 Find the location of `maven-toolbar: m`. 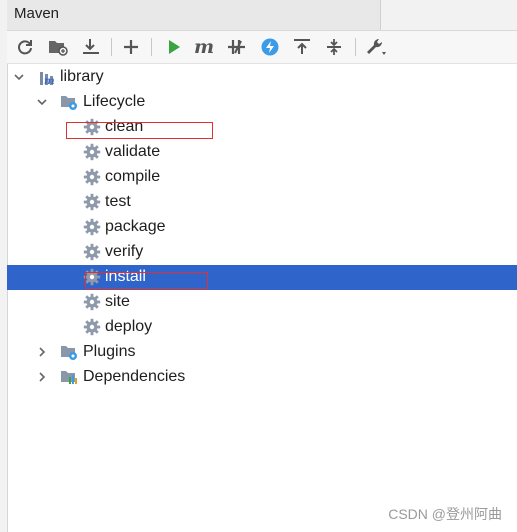

maven-toolbar: m is located at coordinates (262, 47).